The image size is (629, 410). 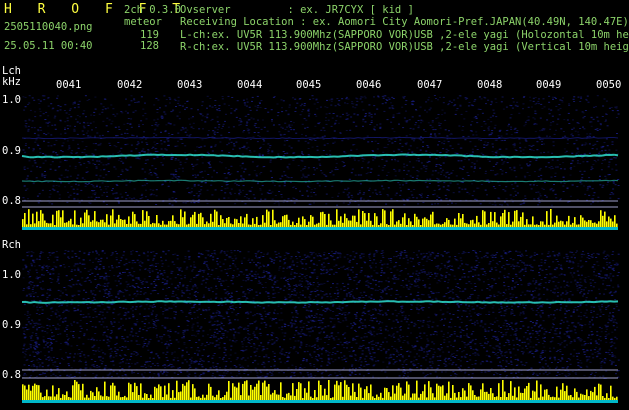 I want to click on lch-activity-bars, so click(x=320, y=219).